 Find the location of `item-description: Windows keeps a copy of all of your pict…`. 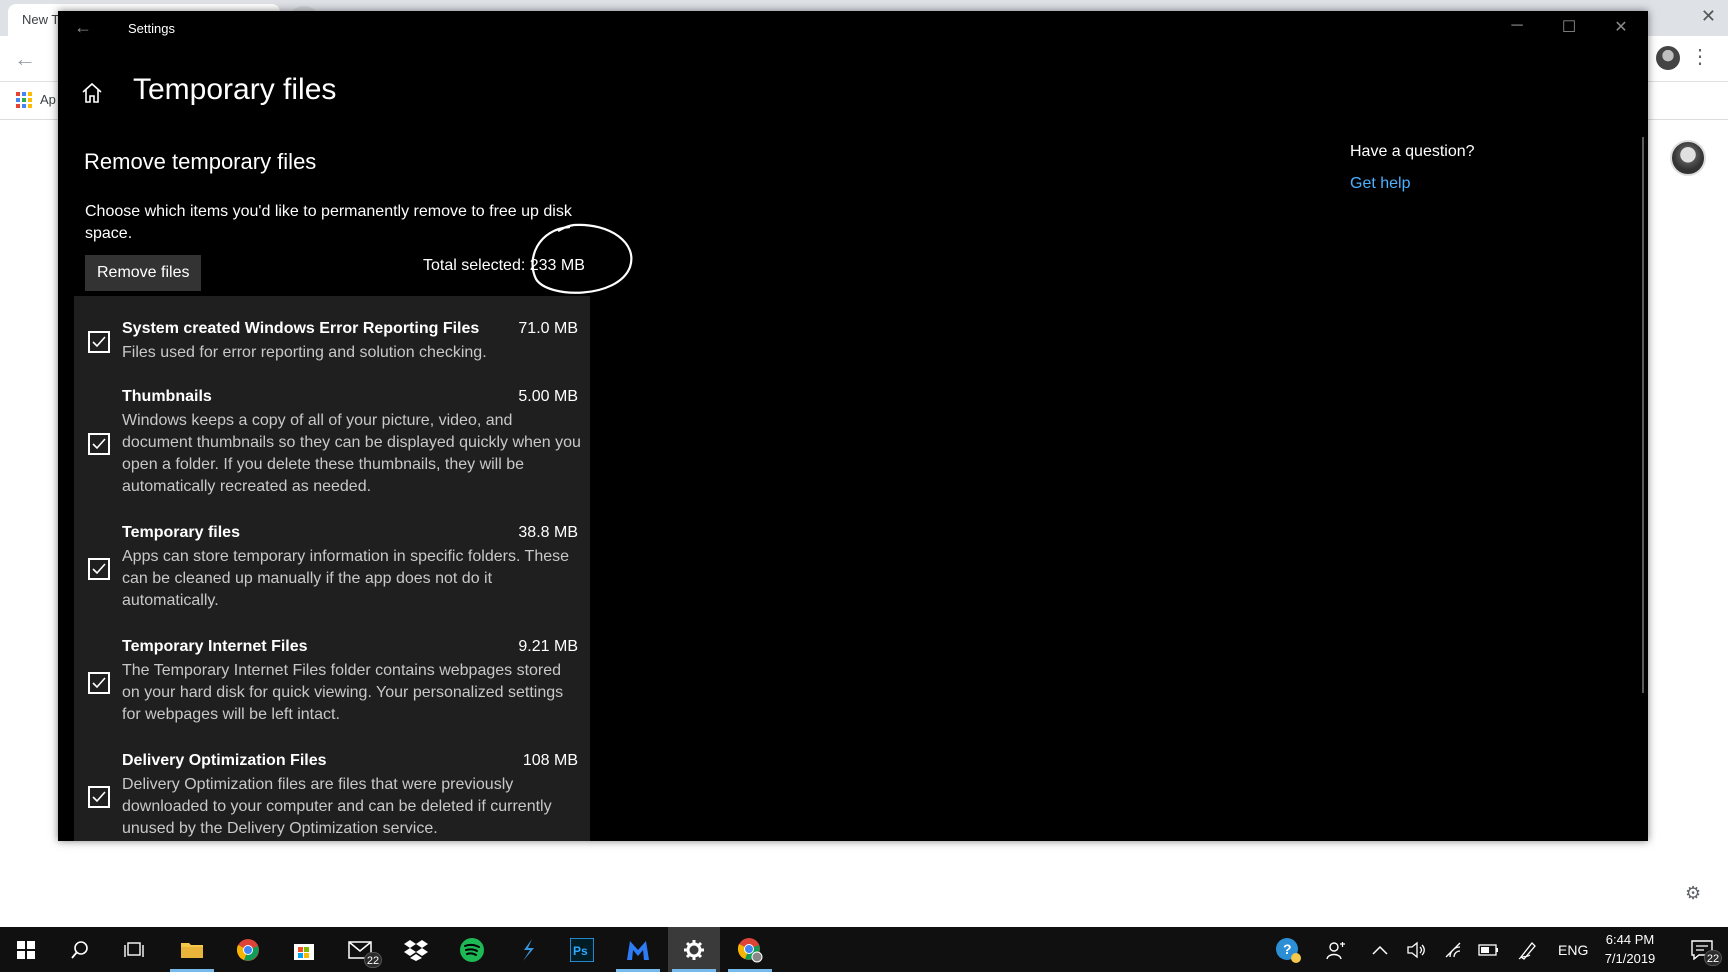

item-description: Windows keeps a copy of all of your pict… is located at coordinates (351, 453).